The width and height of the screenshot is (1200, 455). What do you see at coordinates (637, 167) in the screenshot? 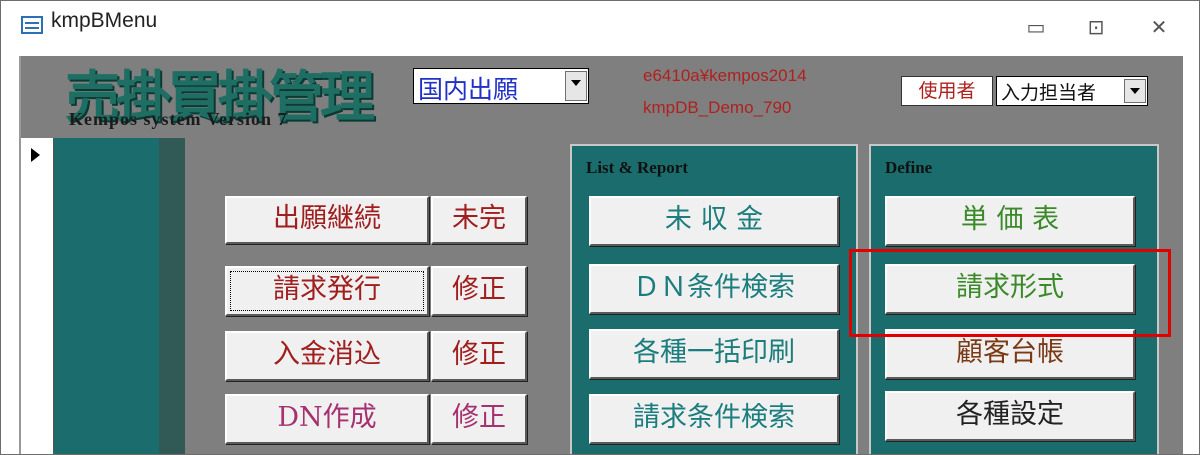
I see `list-report-title: List & Report` at bounding box center [637, 167].